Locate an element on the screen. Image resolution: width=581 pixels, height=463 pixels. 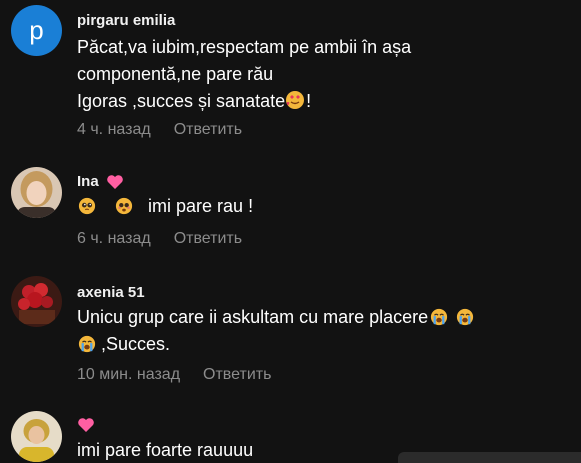
comment-author: Ina is located at coordinates (100, 181).